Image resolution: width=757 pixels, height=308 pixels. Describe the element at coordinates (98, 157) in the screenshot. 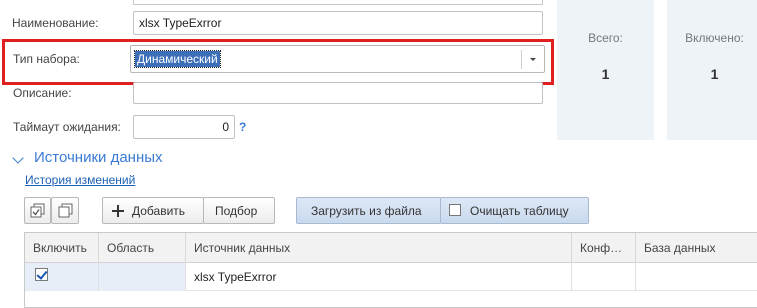

I see `data-sources-section-title: Источники данных` at that location.